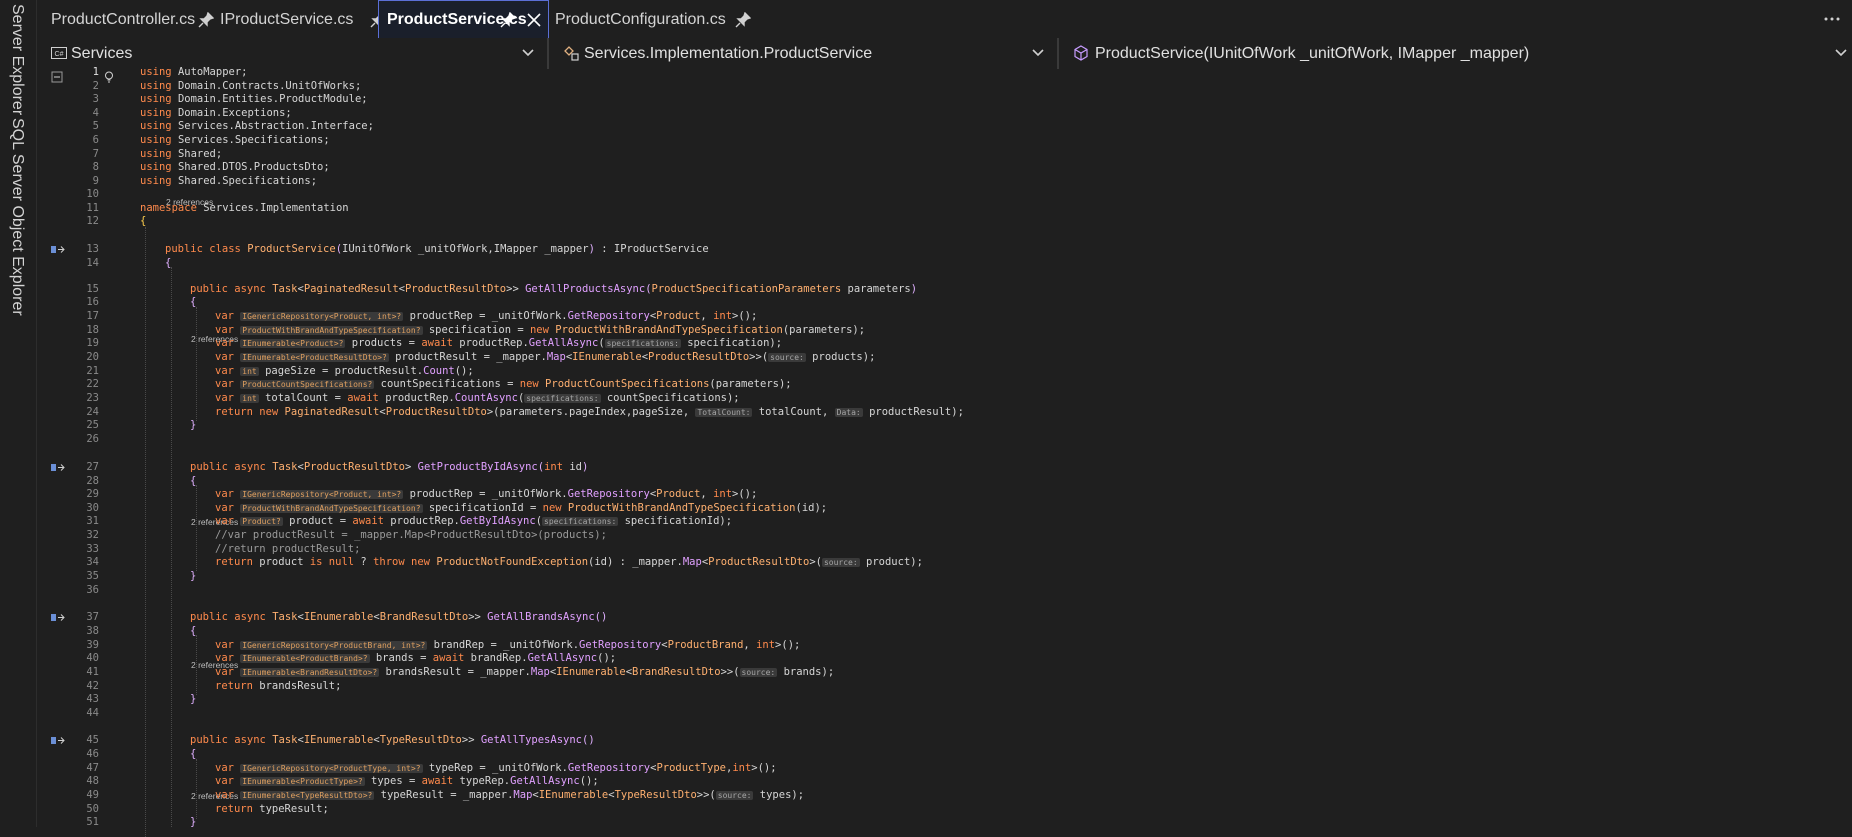 This screenshot has height=837, width=1852. I want to click on code-comment: //return productResult;, so click(287, 550).